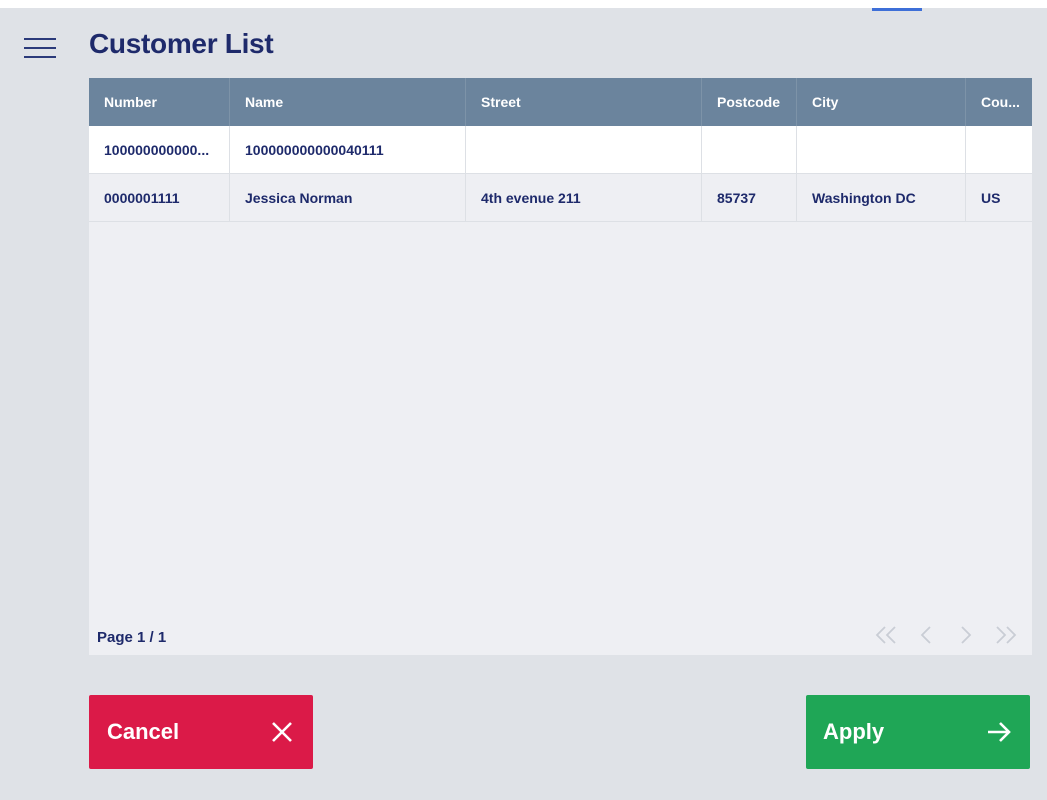 The width and height of the screenshot is (1047, 800). Describe the element at coordinates (159, 102) in the screenshot. I see `column-header-number: Number` at that location.